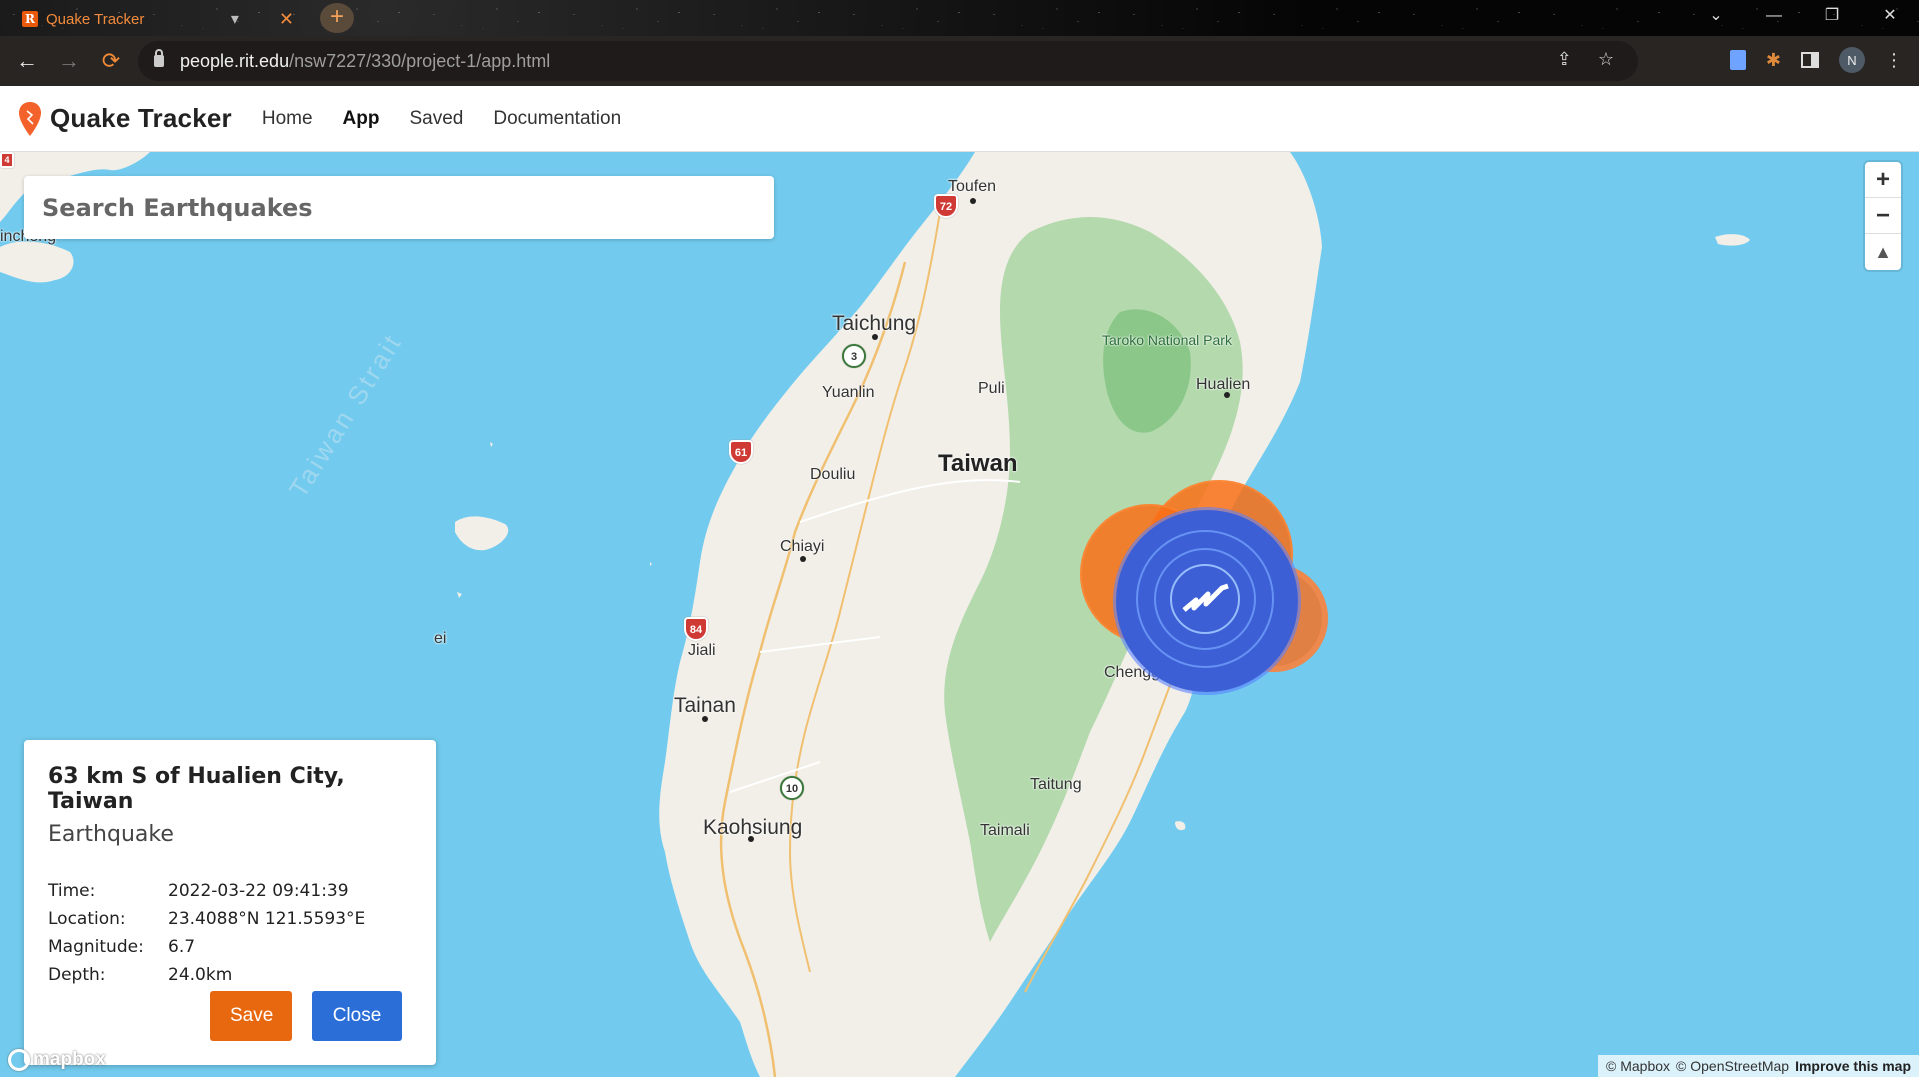 The height and width of the screenshot is (1077, 1919). What do you see at coordinates (978, 463) in the screenshot?
I see `map-label-taiwan: Taiwan` at bounding box center [978, 463].